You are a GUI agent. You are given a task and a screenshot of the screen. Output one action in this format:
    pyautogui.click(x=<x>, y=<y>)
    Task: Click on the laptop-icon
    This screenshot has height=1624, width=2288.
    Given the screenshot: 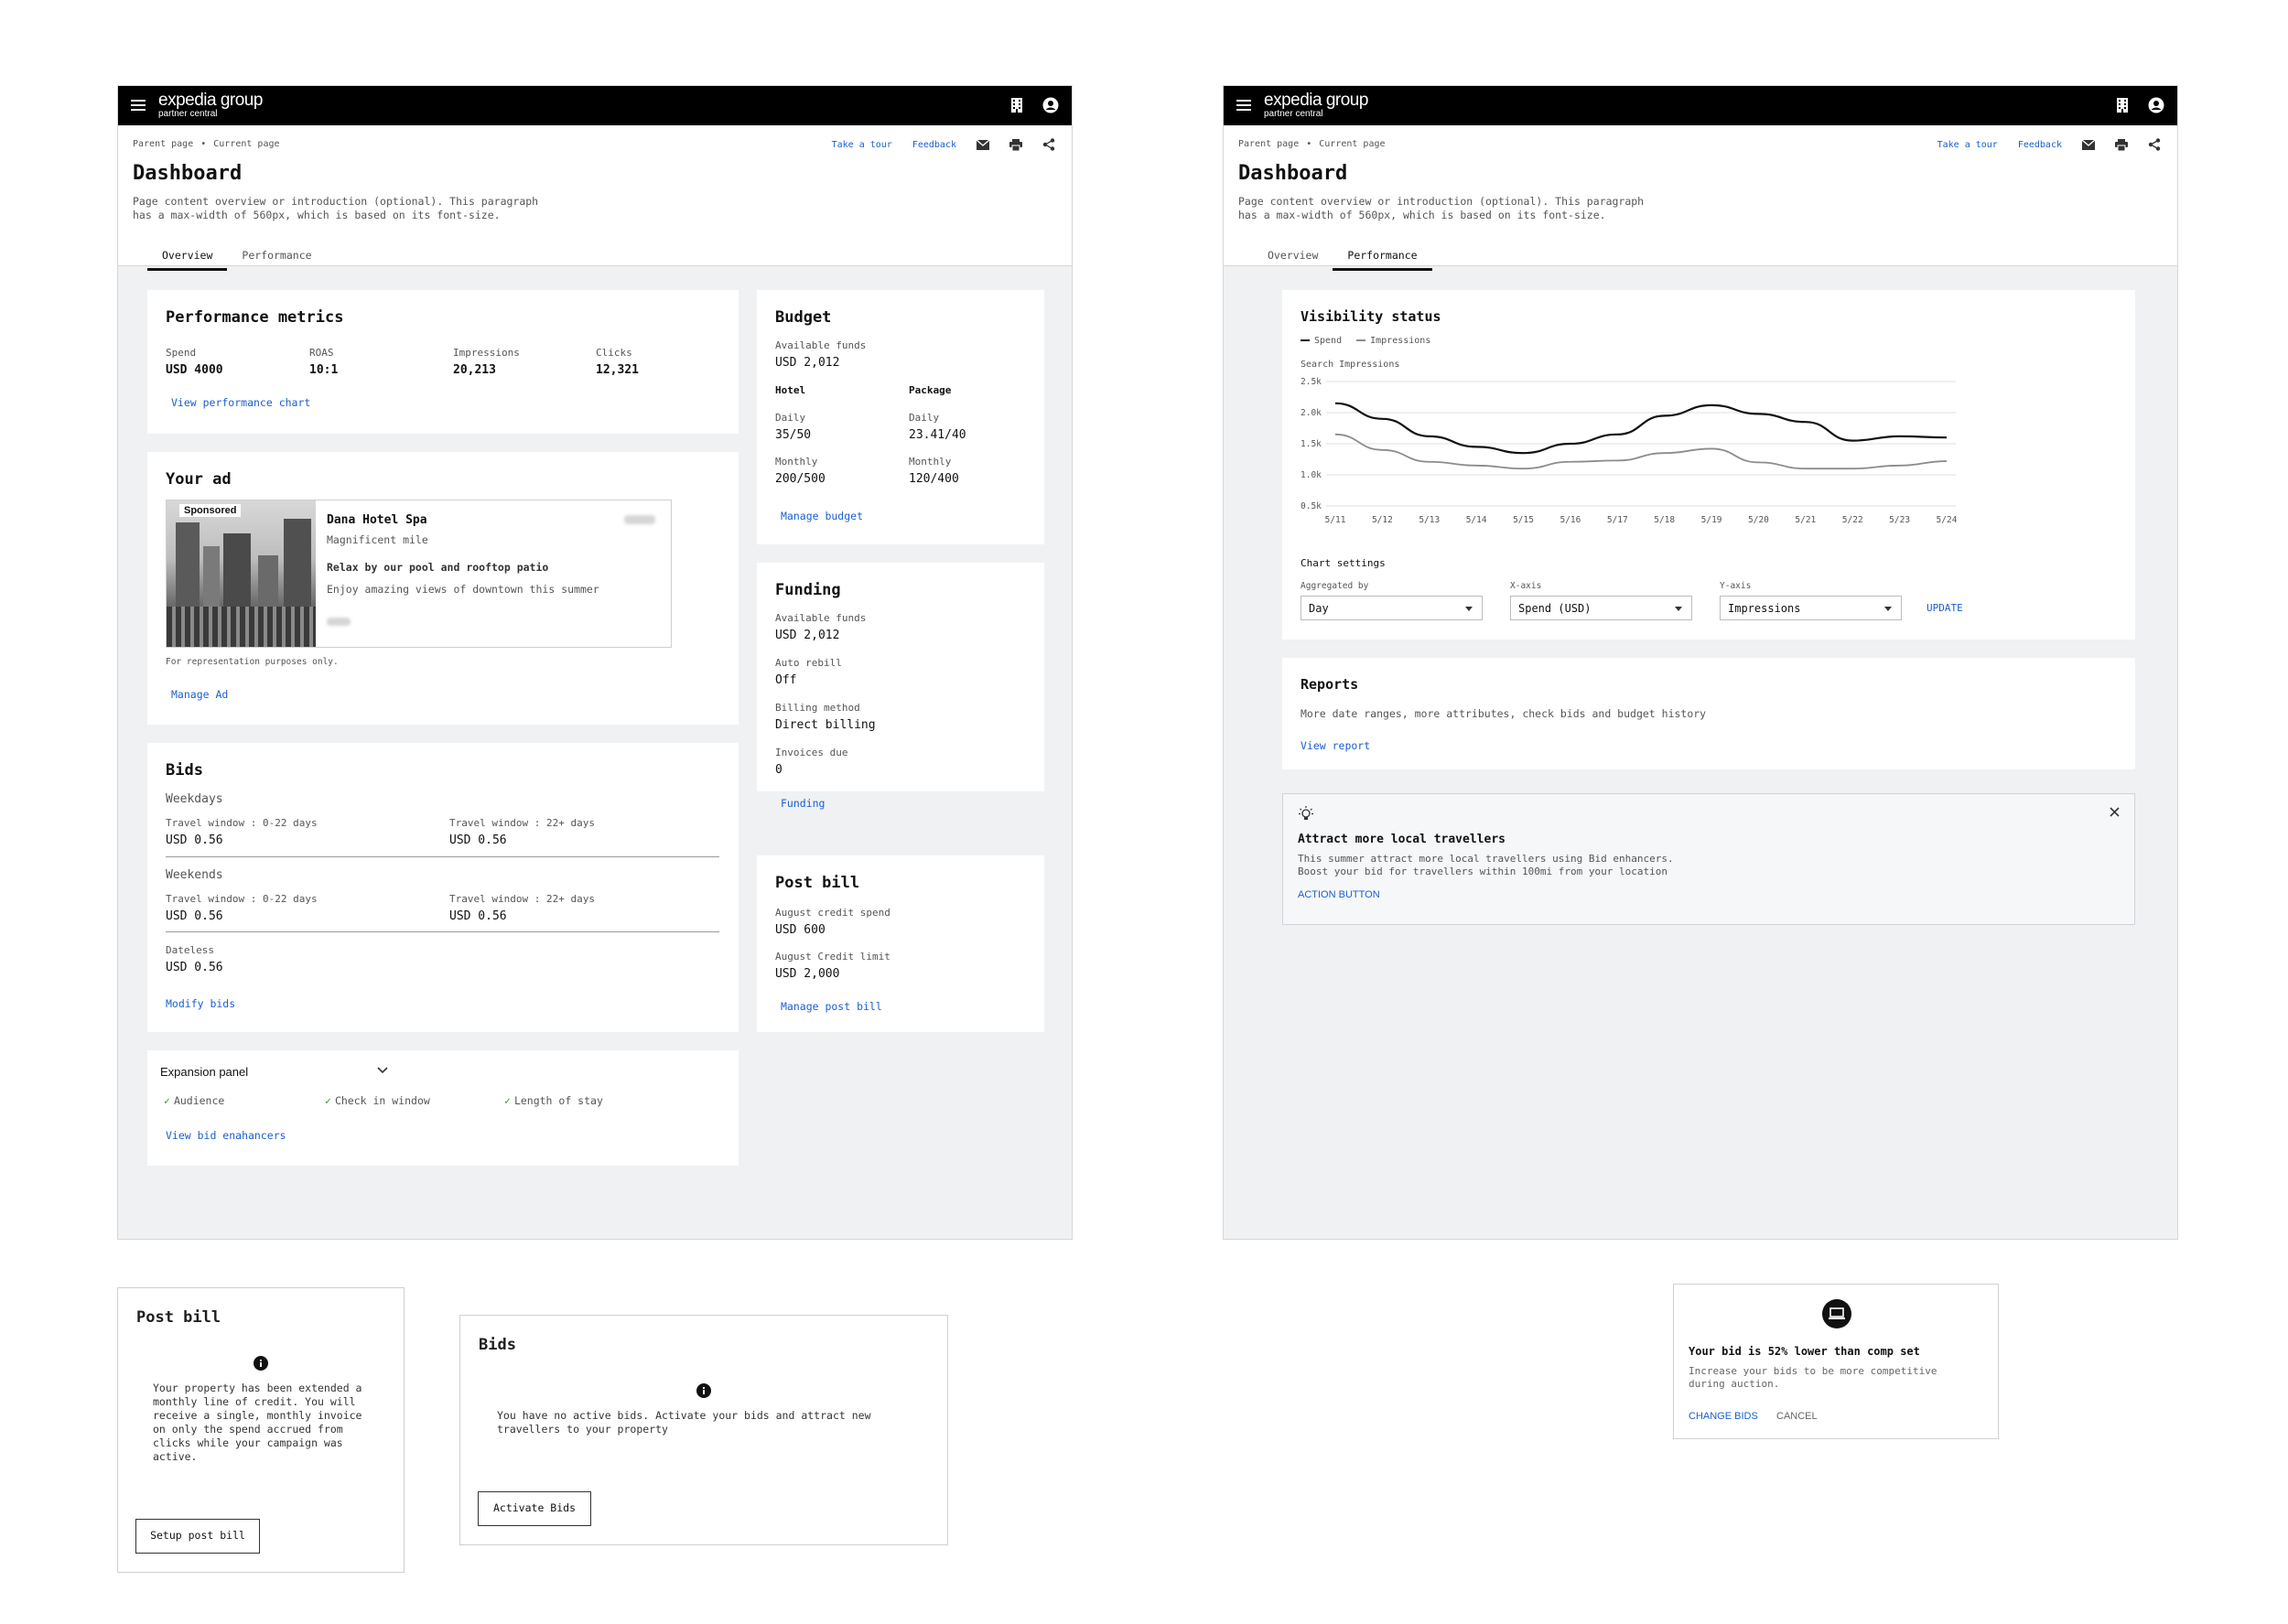 What is the action you would take?
    pyautogui.click(x=1837, y=1313)
    